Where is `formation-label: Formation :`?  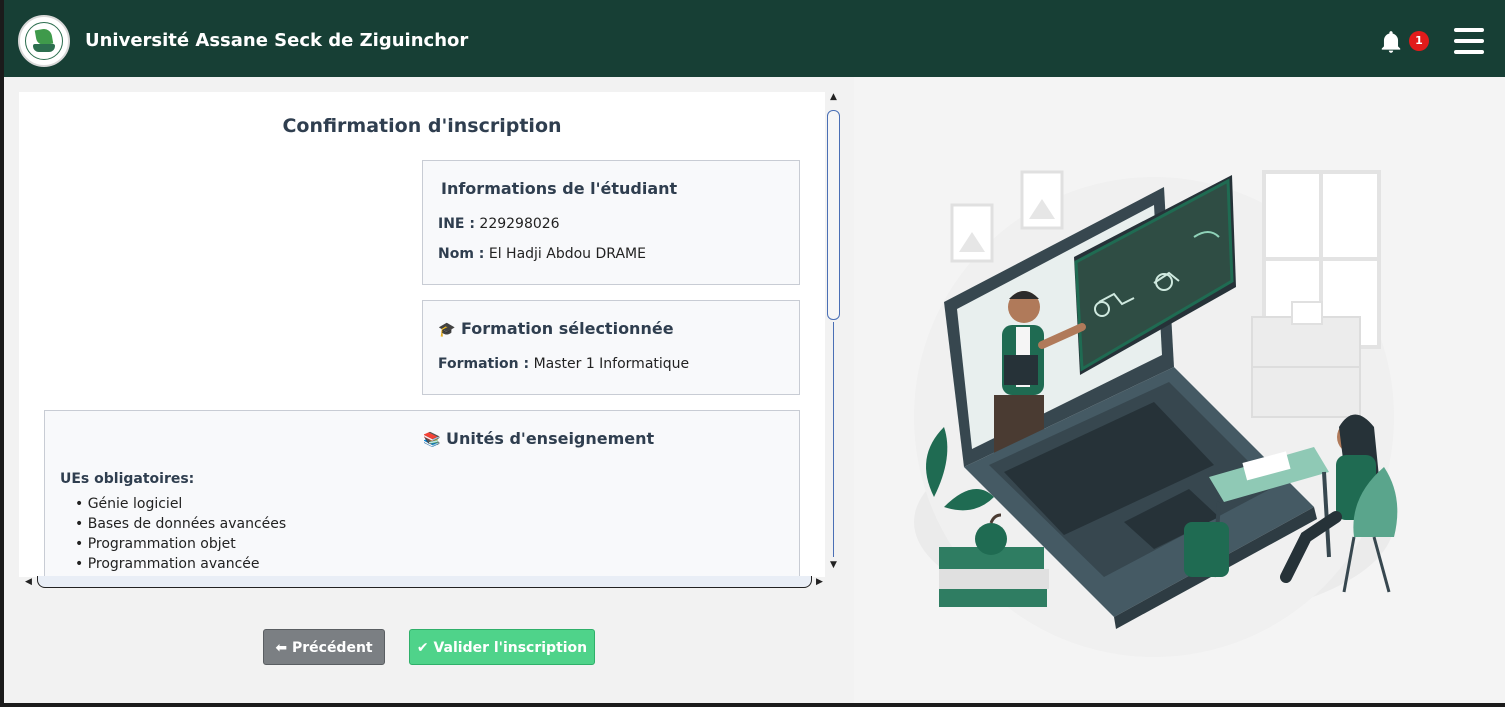 formation-label: Formation : is located at coordinates (484, 364).